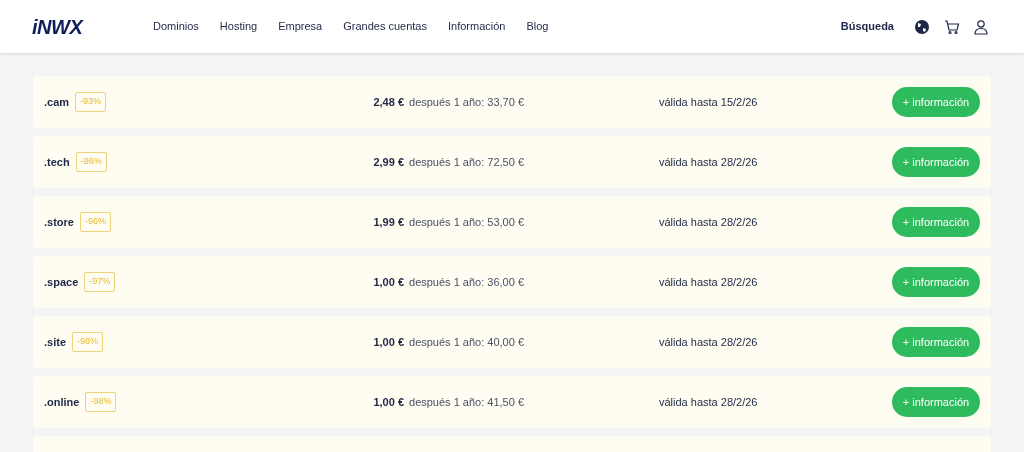 The width and height of the screenshot is (1024, 452). I want to click on domain-name: .store, so click(59, 222).